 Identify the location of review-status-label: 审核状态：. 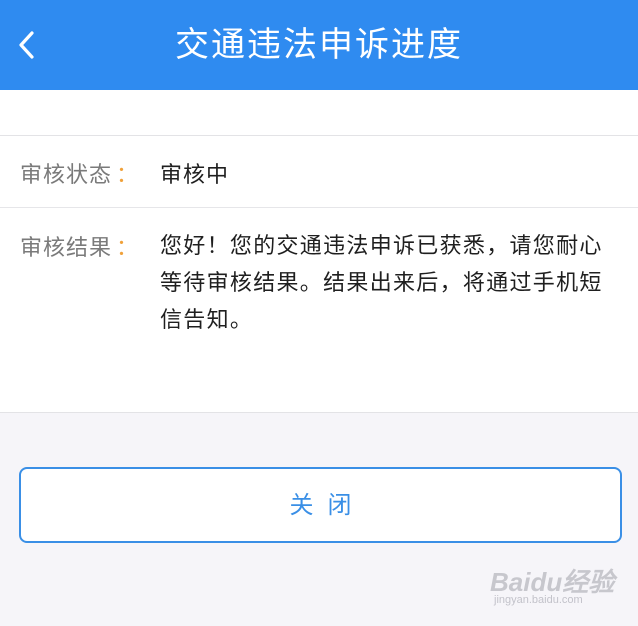
(79, 173).